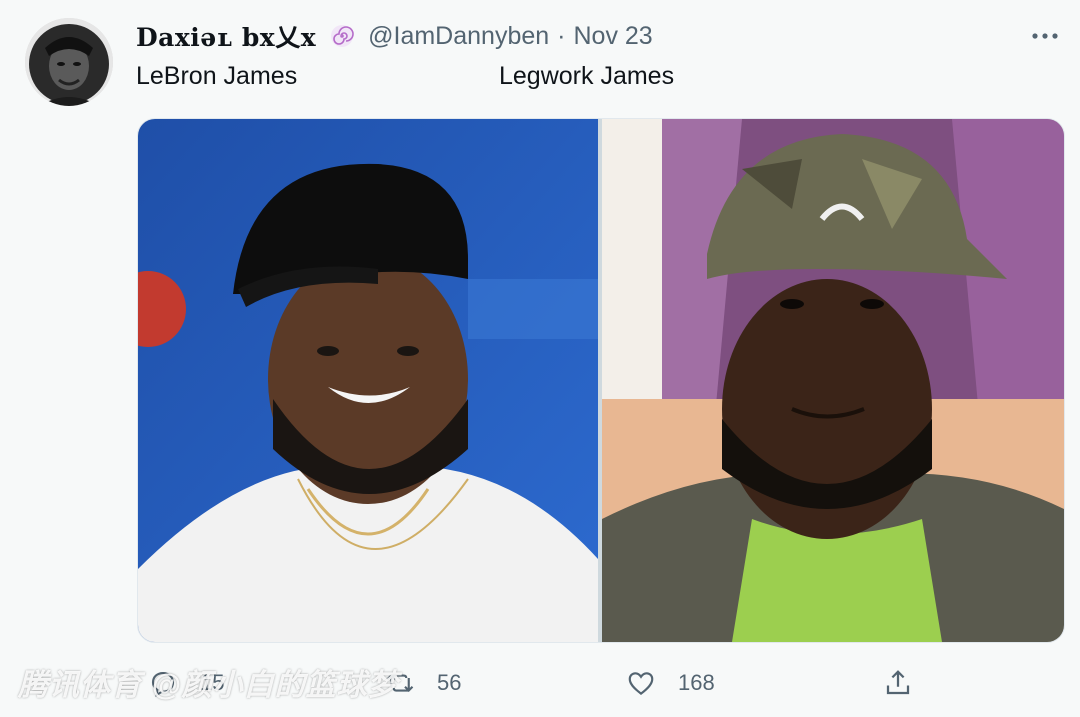 The image size is (1080, 717). What do you see at coordinates (612, 36) in the screenshot?
I see `tweet-date: Nov 23` at bounding box center [612, 36].